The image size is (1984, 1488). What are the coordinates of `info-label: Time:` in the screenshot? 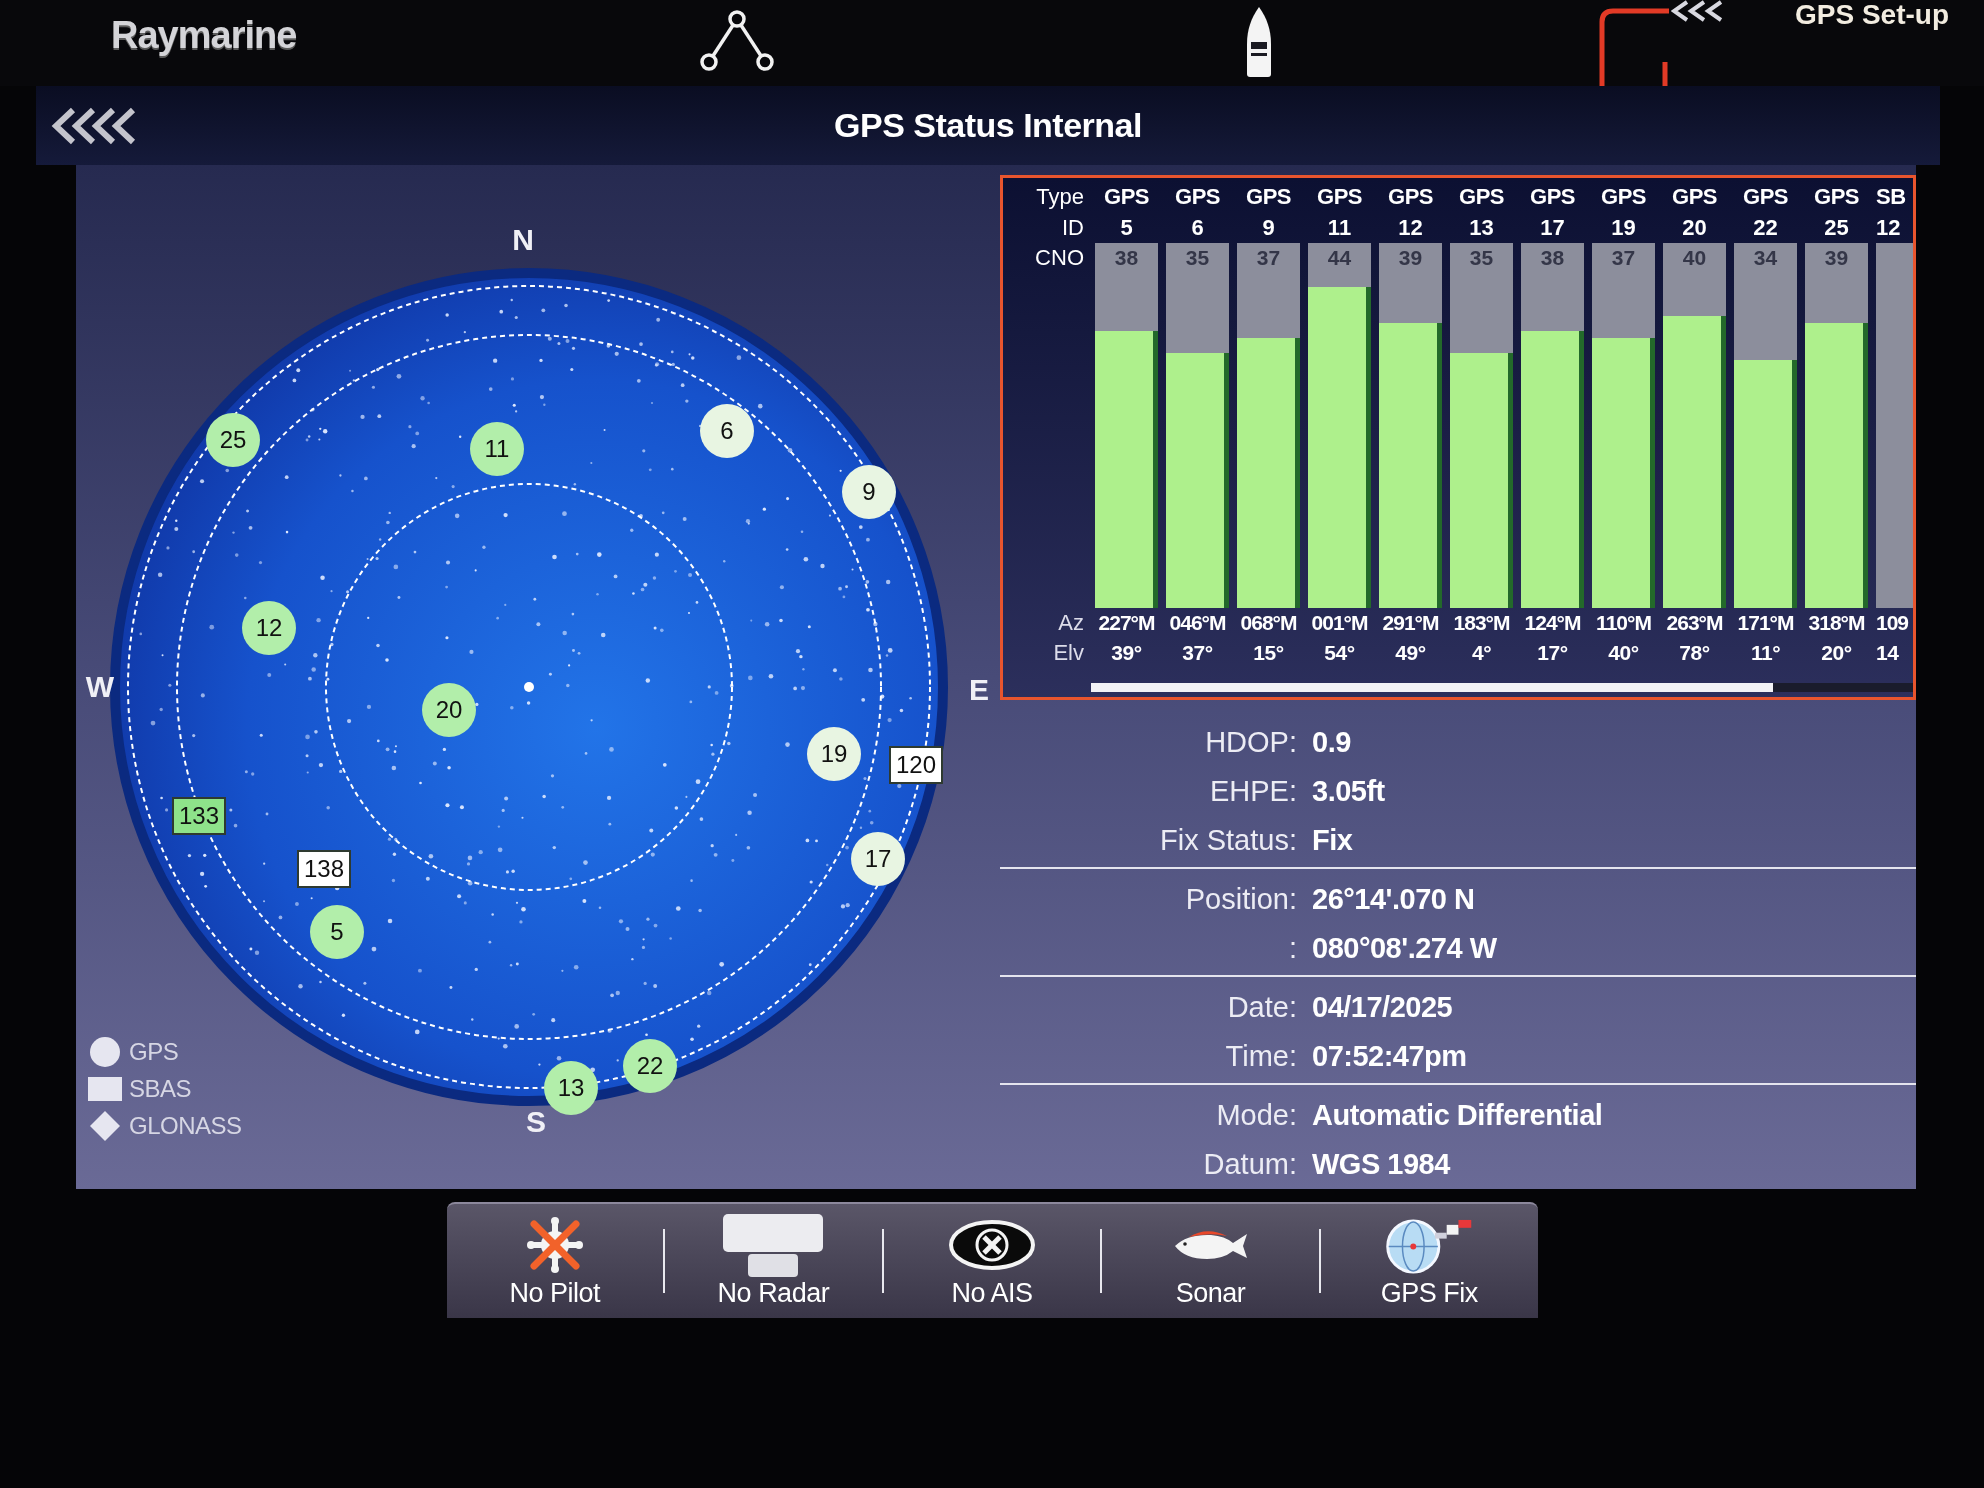 It's located at (1261, 1056).